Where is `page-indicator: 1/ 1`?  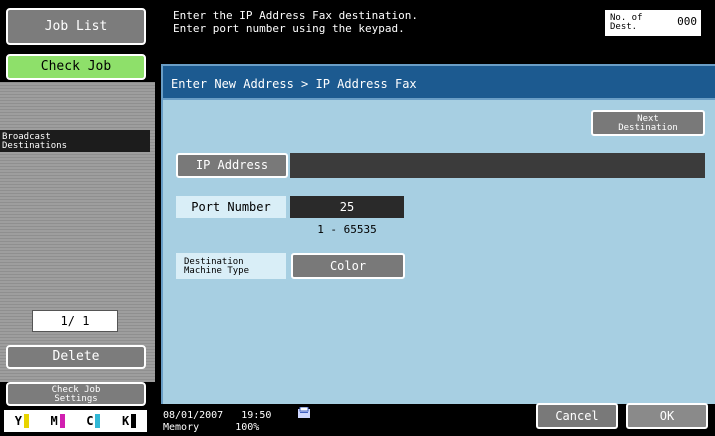
page-indicator: 1/ 1 is located at coordinates (75, 321).